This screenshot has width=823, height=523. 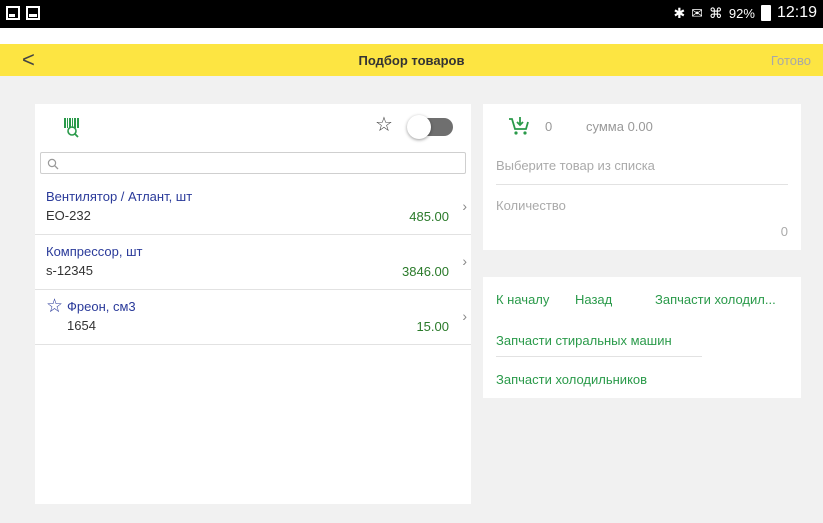 What do you see at coordinates (531, 205) in the screenshot?
I see `quantity-label: Количество` at bounding box center [531, 205].